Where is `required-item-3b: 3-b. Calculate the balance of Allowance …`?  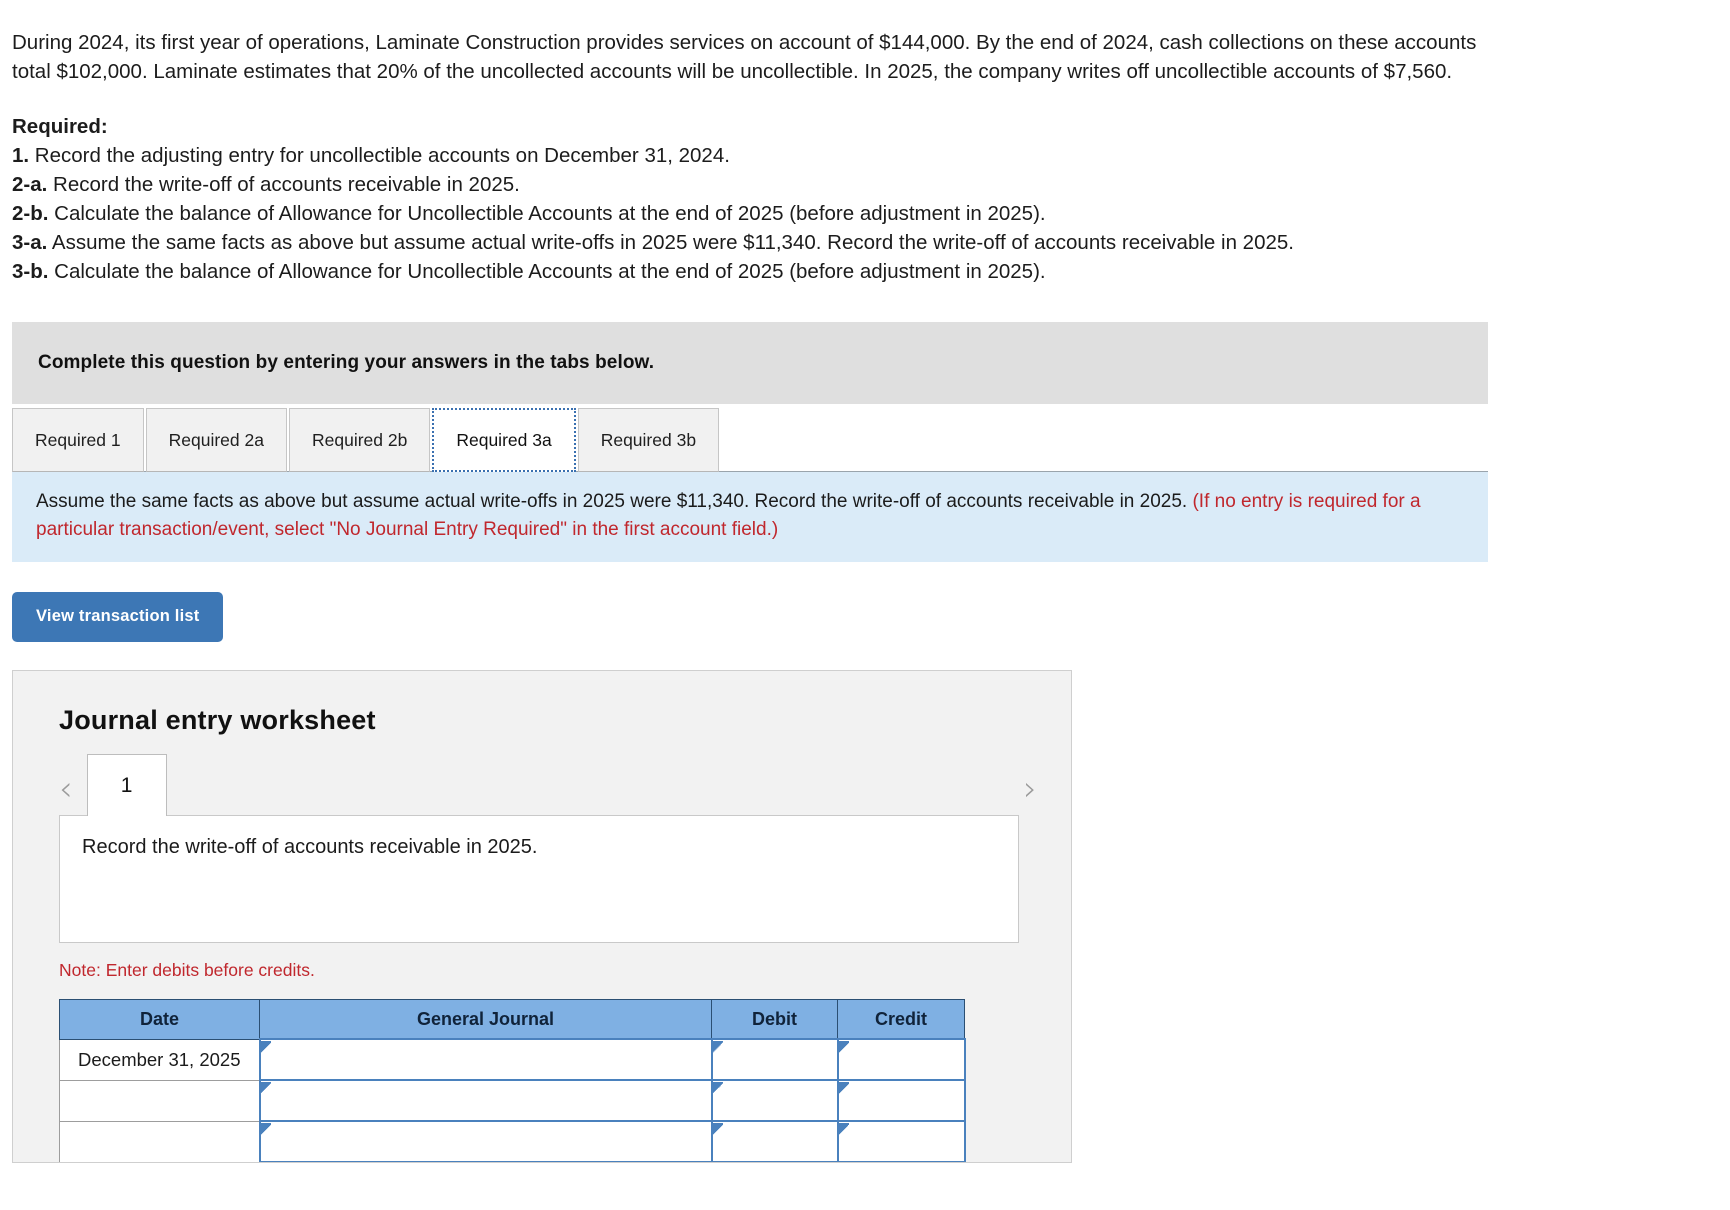
required-item-3b: 3-b. Calculate the balance of Allowance … is located at coordinates (769, 271).